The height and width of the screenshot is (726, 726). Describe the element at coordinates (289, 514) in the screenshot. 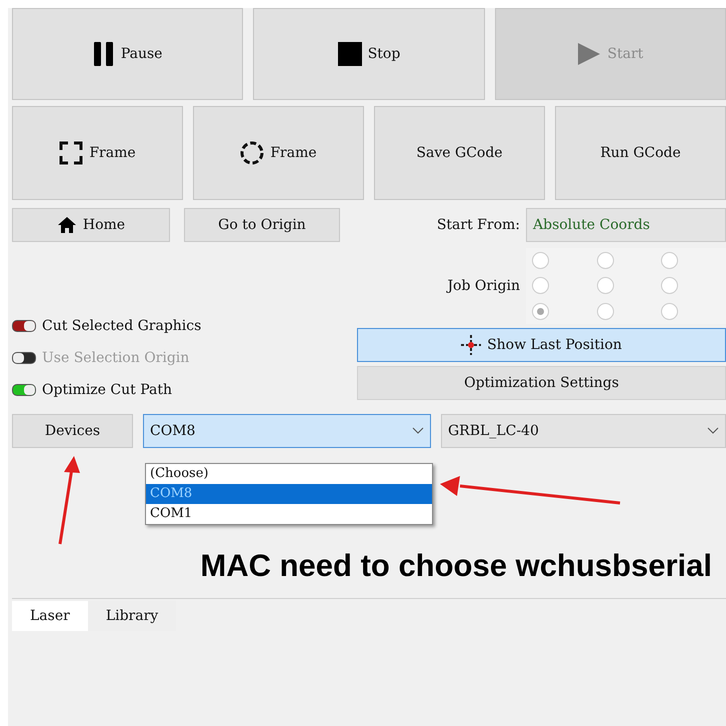

I see `port-option: COM1` at that location.